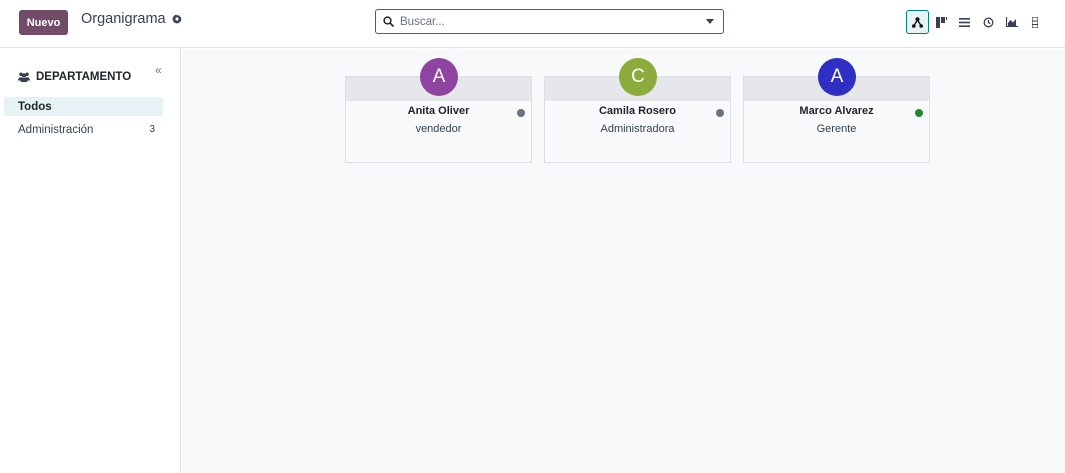 The image size is (1065, 473). What do you see at coordinates (637, 111) in the screenshot?
I see `employee-name: Camila Rosero` at bounding box center [637, 111].